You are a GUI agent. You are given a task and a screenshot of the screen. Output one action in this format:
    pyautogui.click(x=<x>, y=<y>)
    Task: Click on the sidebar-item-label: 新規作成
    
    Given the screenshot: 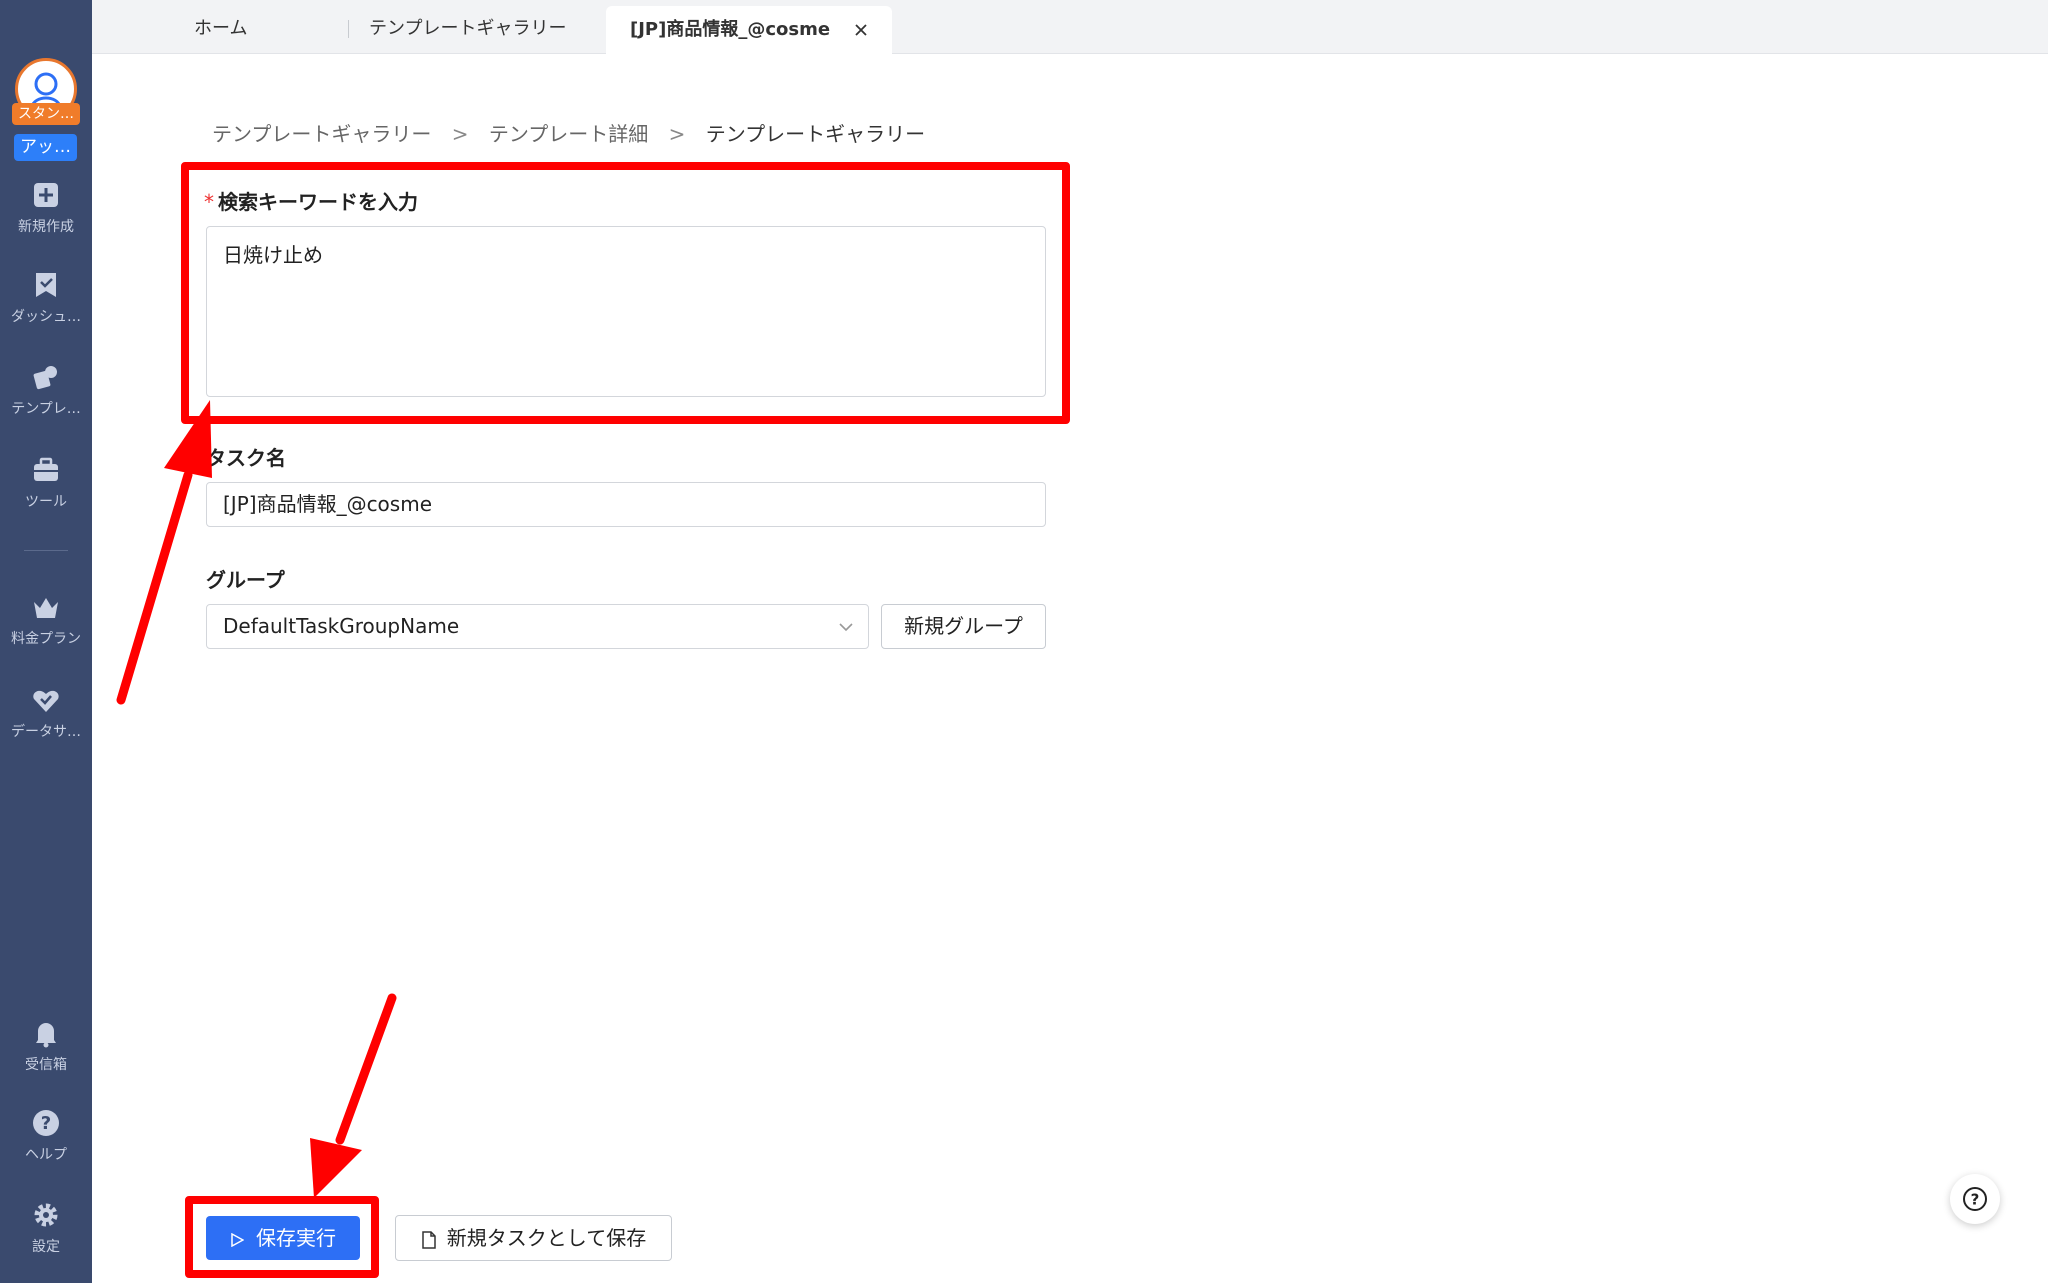 What is the action you would take?
    pyautogui.click(x=46, y=227)
    